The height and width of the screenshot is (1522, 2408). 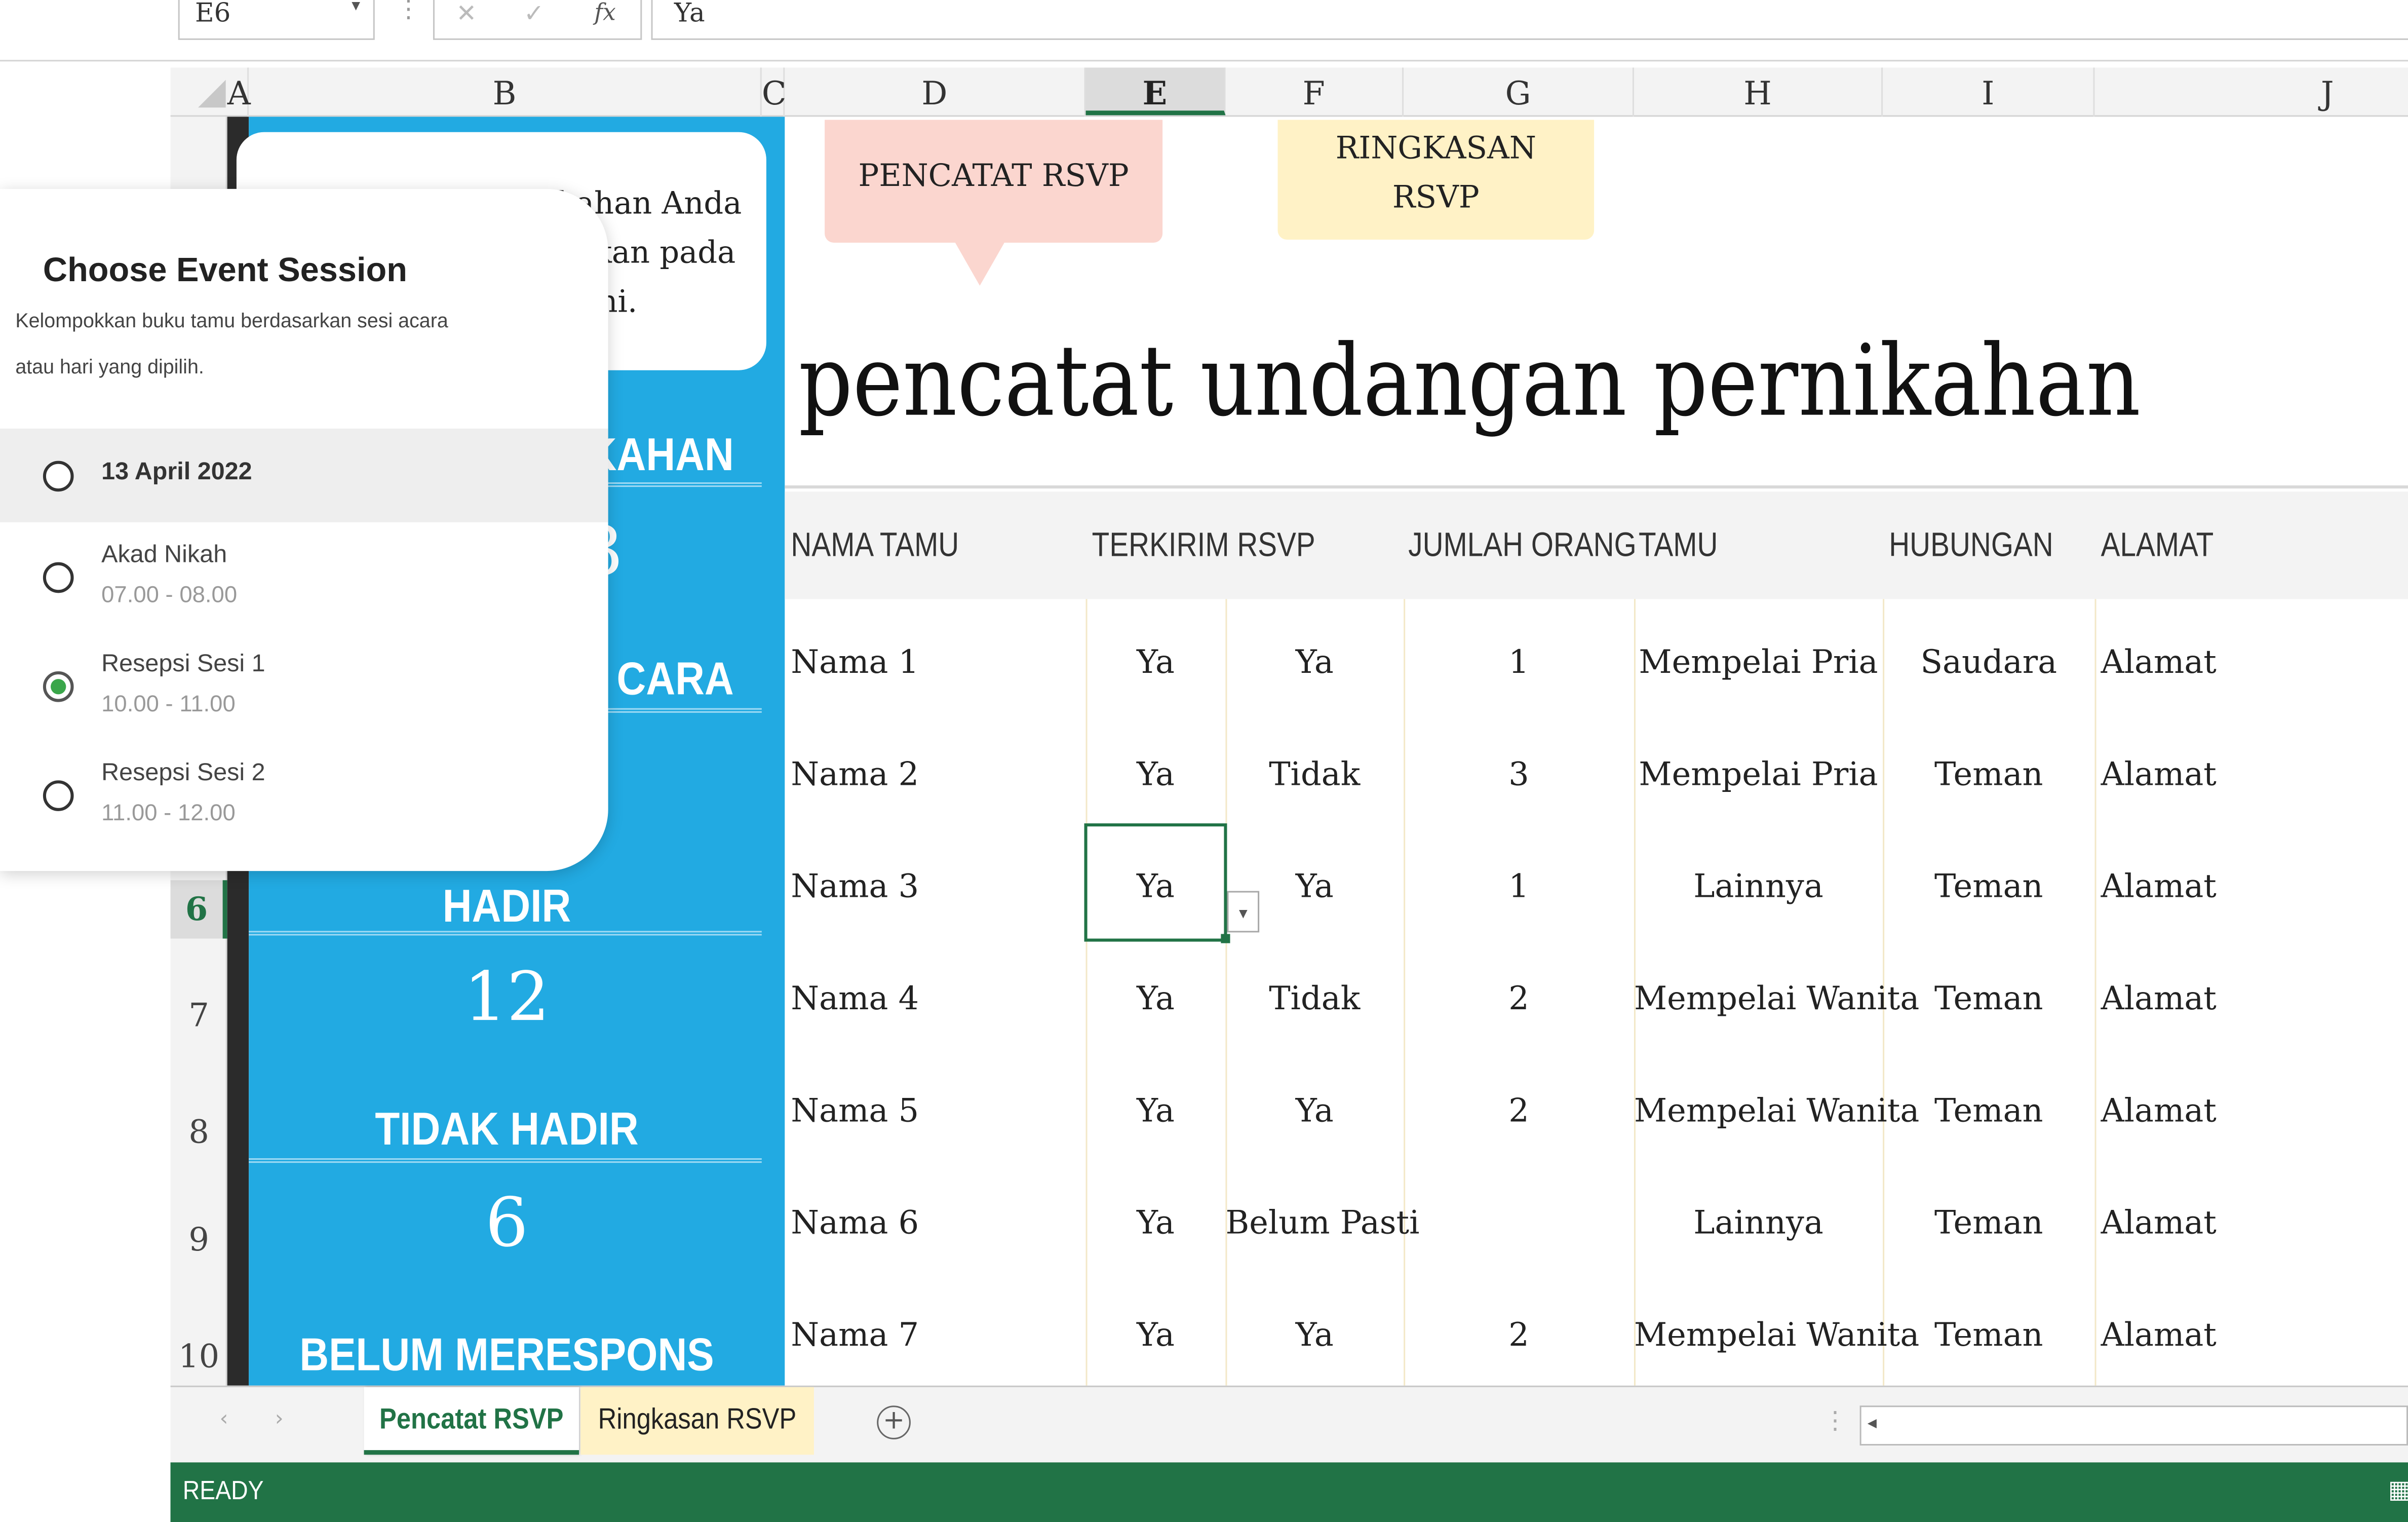 I want to click on confirm-icon: ✓, so click(x=534, y=14).